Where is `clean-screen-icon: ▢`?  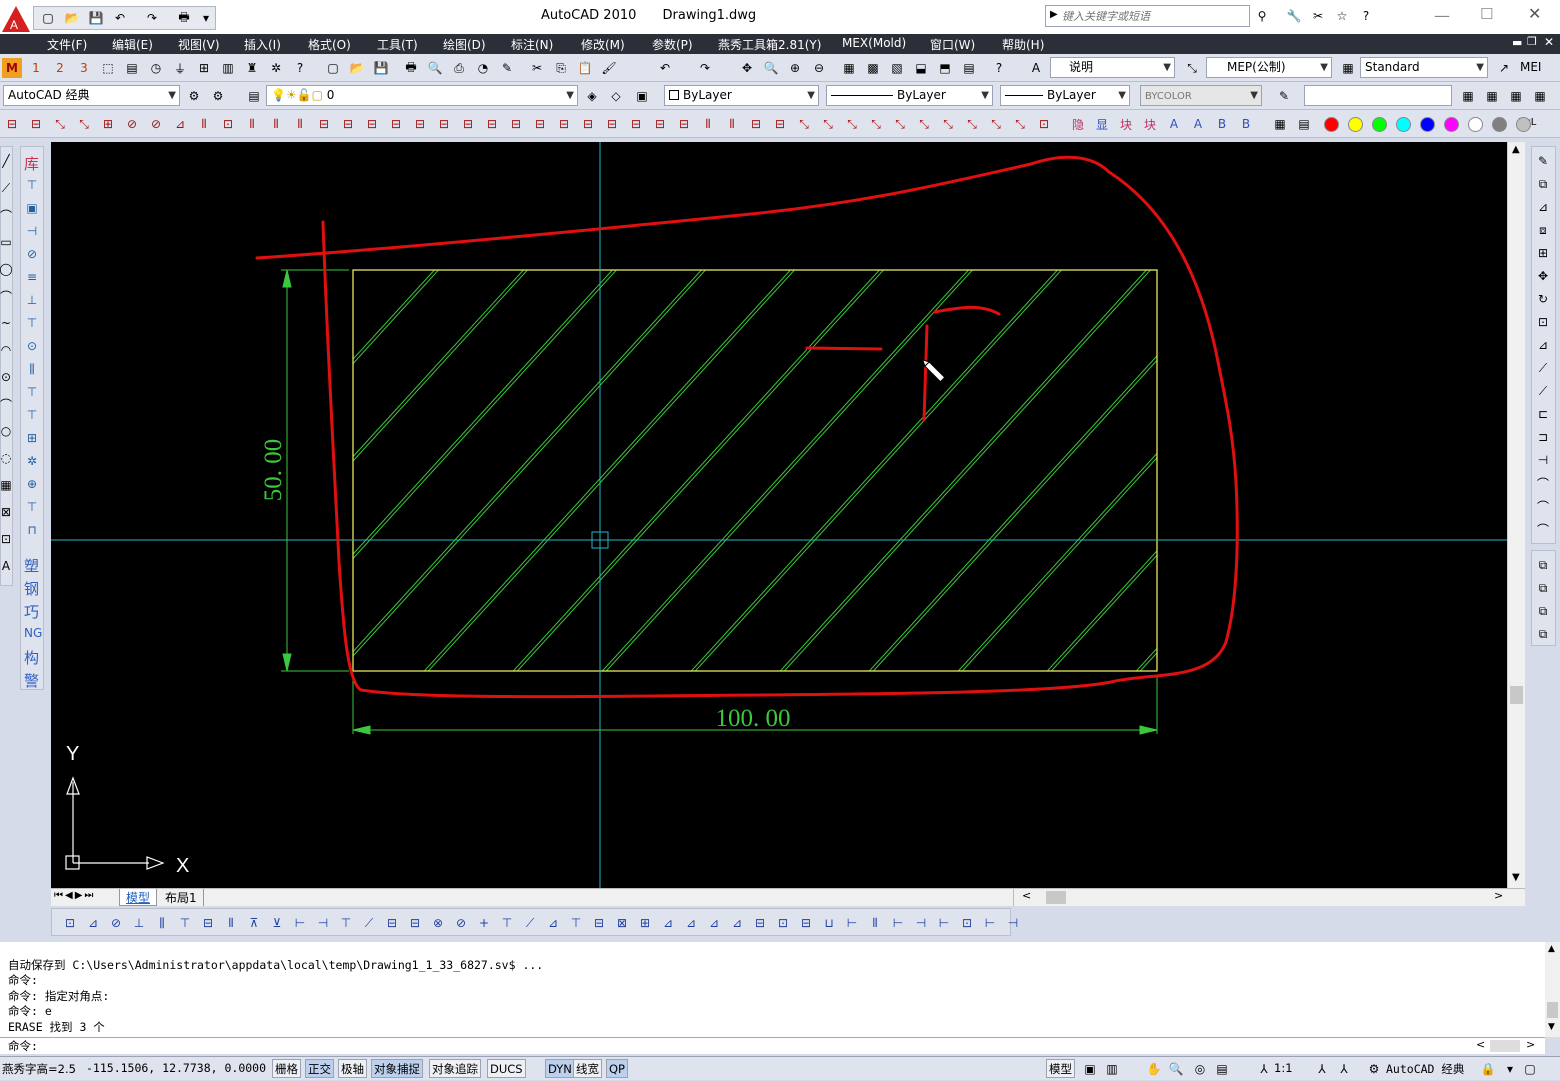 clean-screen-icon: ▢ is located at coordinates (1530, 1069).